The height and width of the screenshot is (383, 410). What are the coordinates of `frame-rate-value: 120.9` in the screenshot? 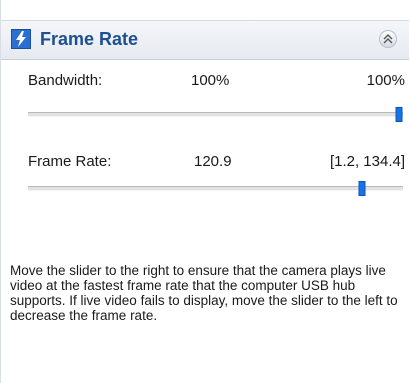 It's located at (213, 161).